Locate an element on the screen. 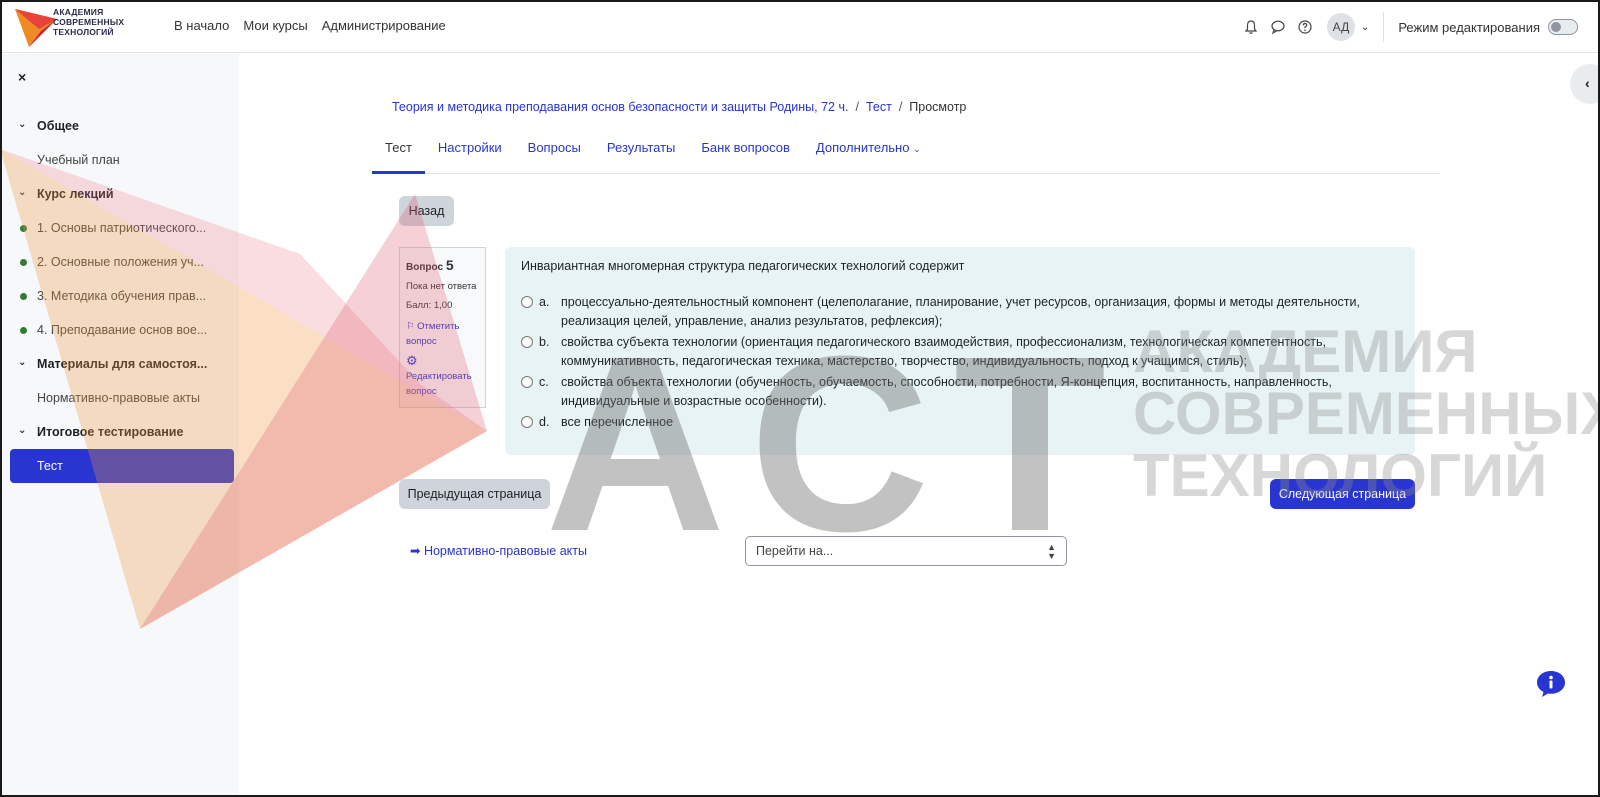 The image size is (1600, 797). tab-question-bank: Банк вопросов is located at coordinates (745, 154).